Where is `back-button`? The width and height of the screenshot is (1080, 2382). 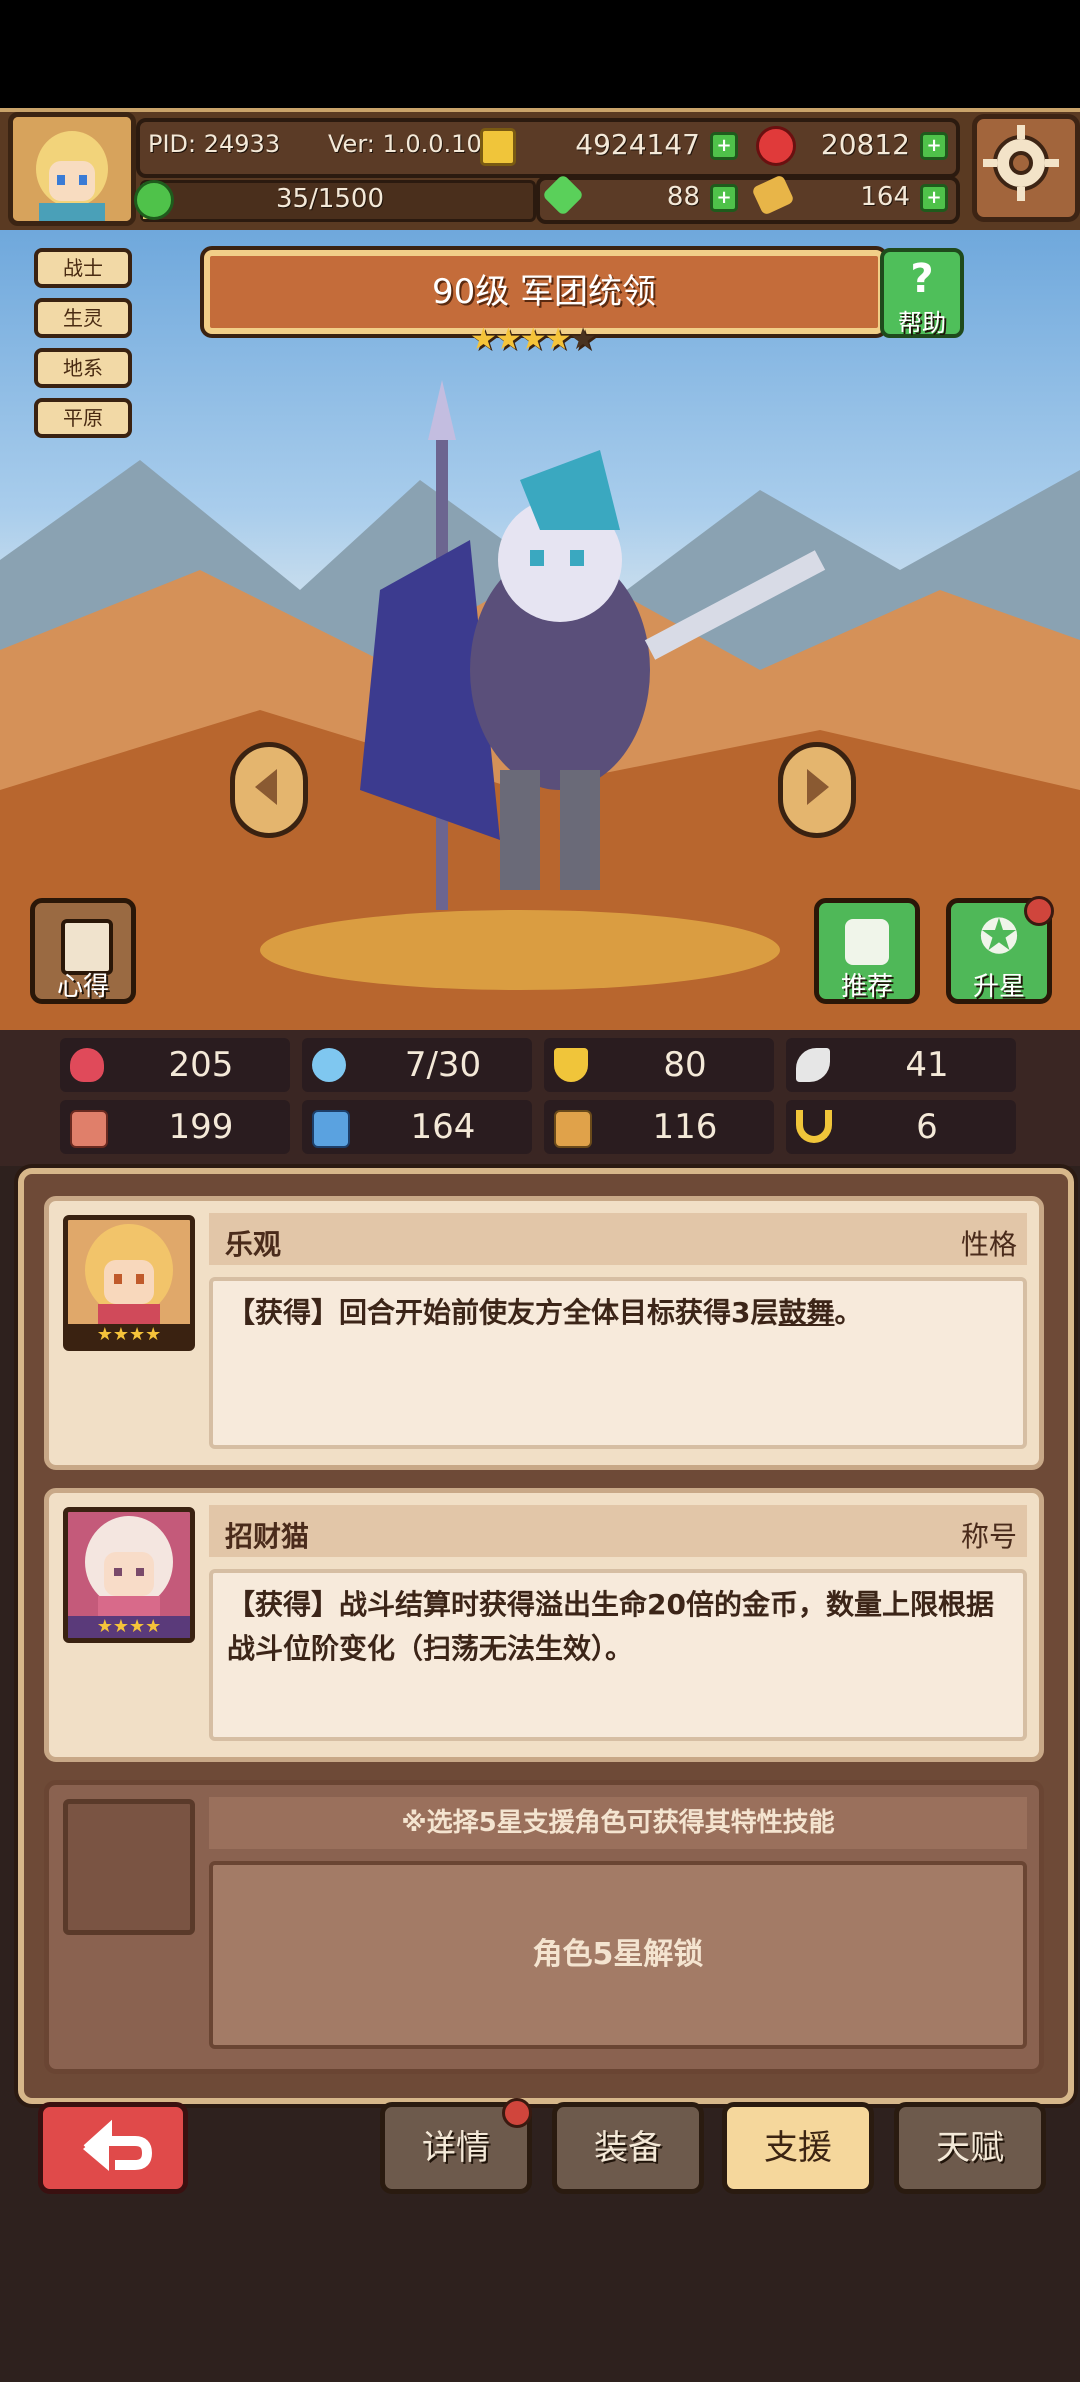 back-button is located at coordinates (113, 2148).